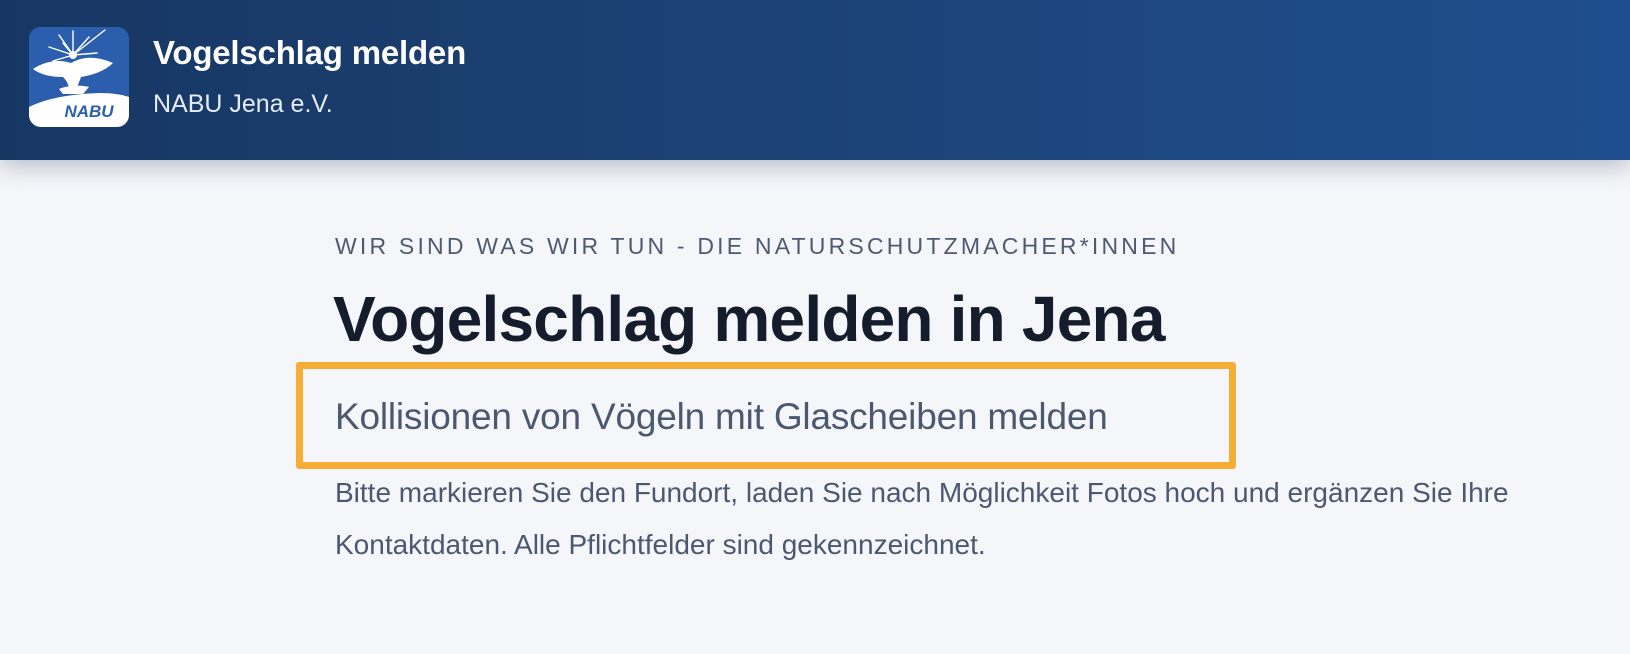 This screenshot has width=1630, height=654. I want to click on app-title: Vogelschlag melden, so click(310, 52).